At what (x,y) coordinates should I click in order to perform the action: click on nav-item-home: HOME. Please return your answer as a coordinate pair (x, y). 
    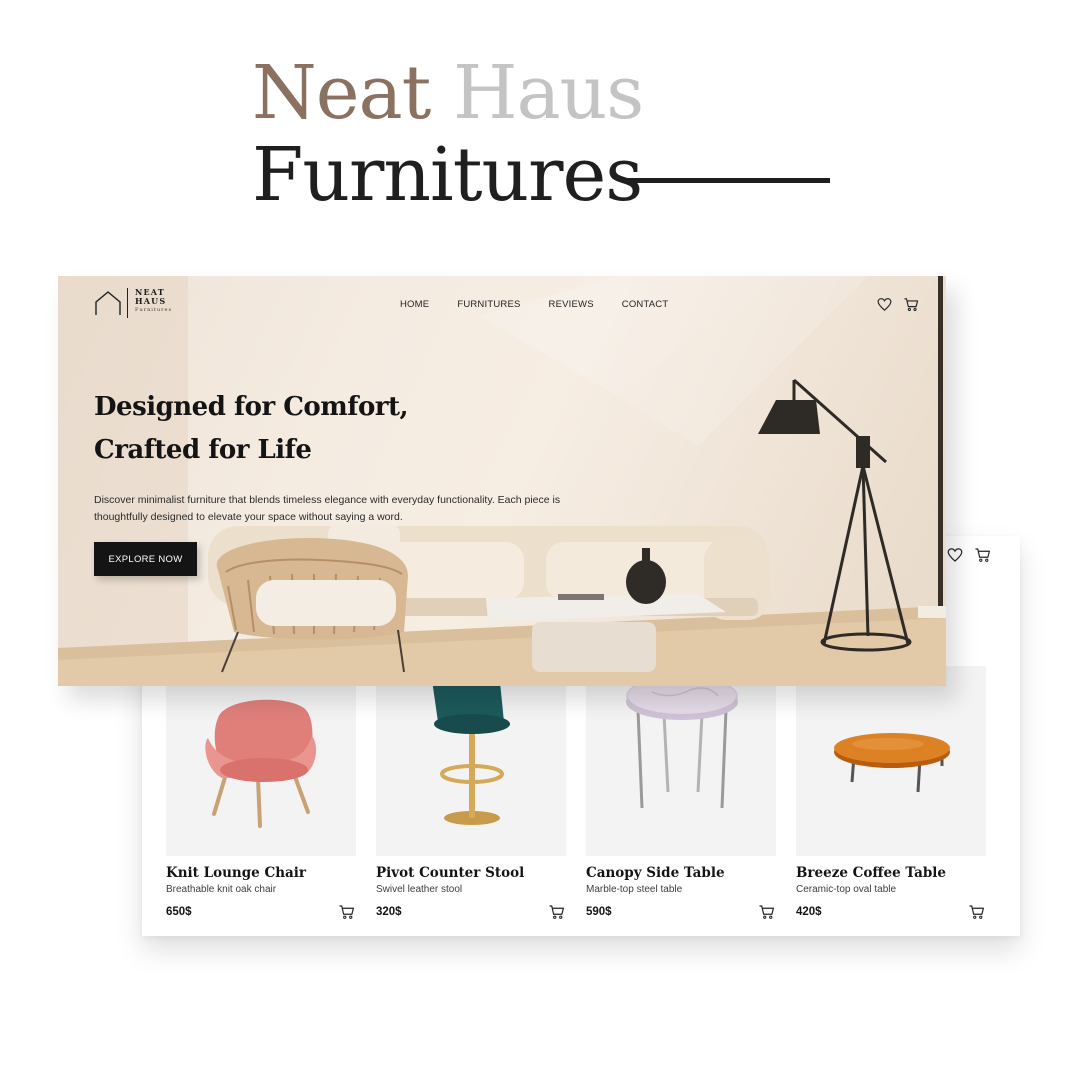
    Looking at the image, I should click on (414, 304).